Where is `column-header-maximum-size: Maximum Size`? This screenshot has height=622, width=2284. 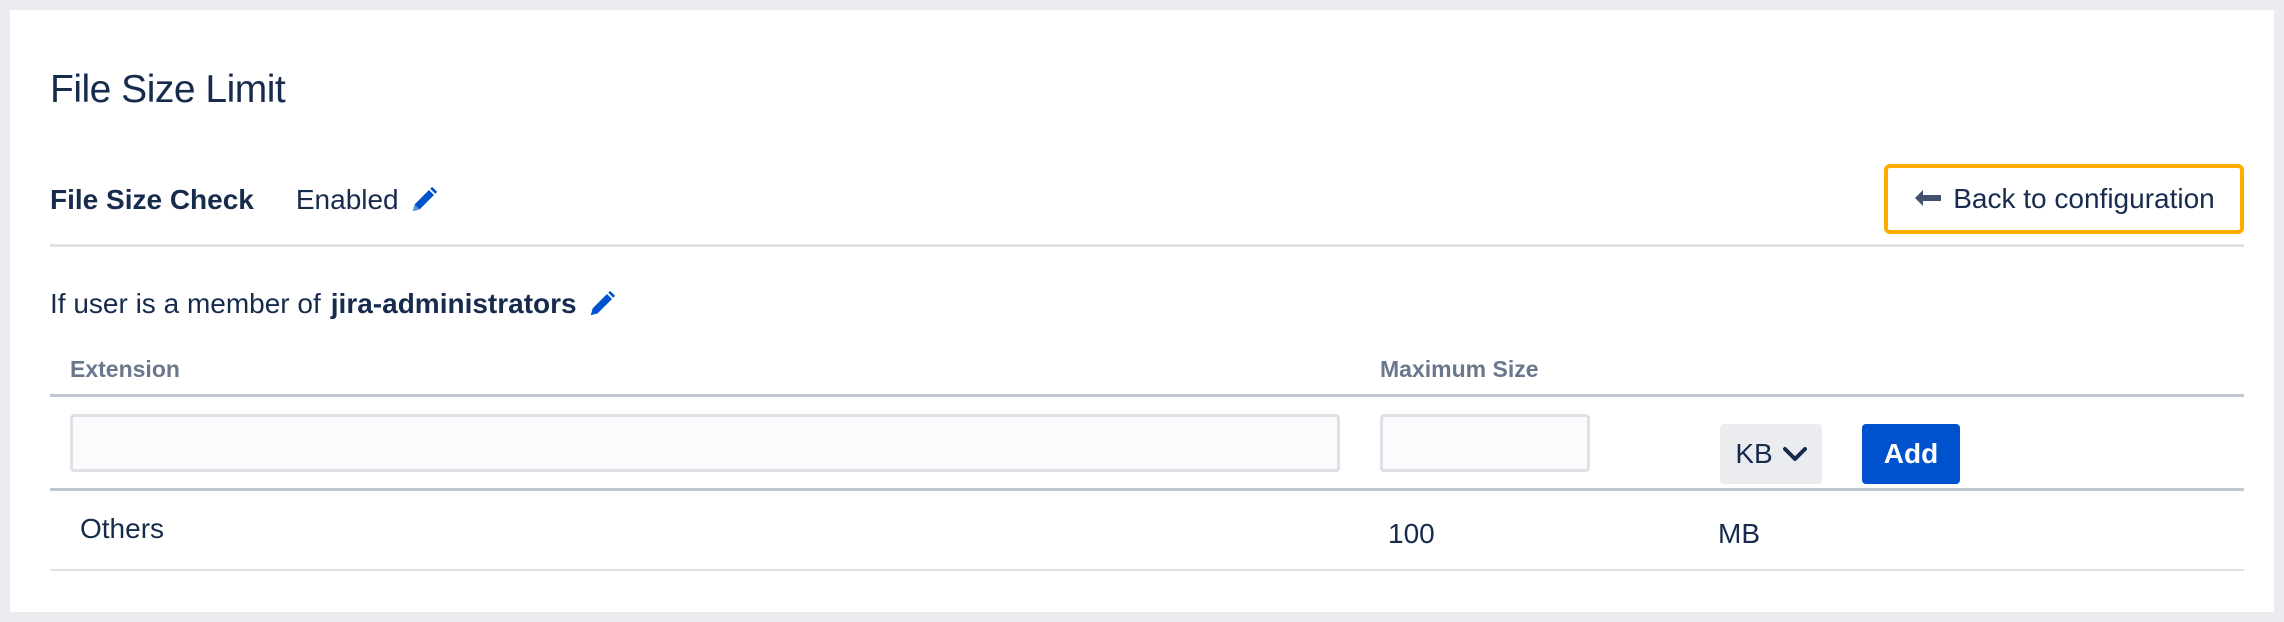
column-header-maximum-size: Maximum Size is located at coordinates (1459, 369).